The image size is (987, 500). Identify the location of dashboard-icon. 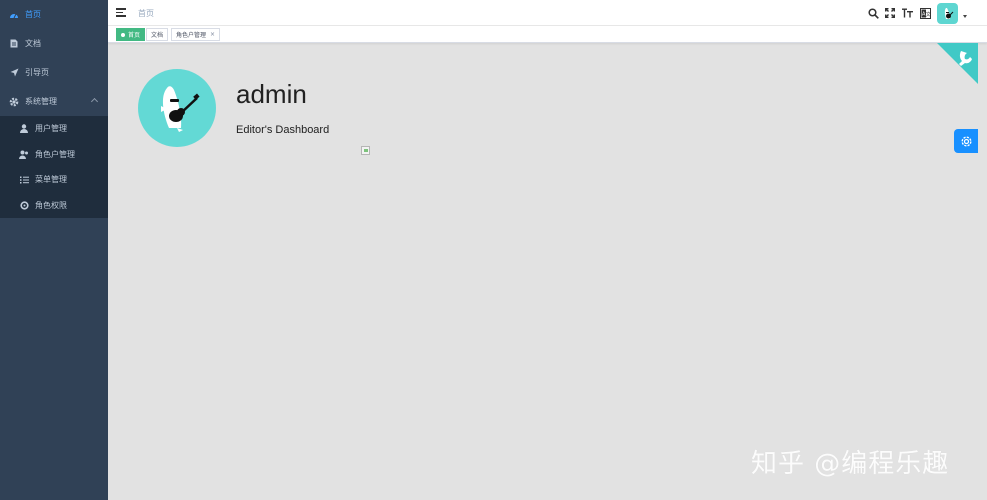
(14, 15).